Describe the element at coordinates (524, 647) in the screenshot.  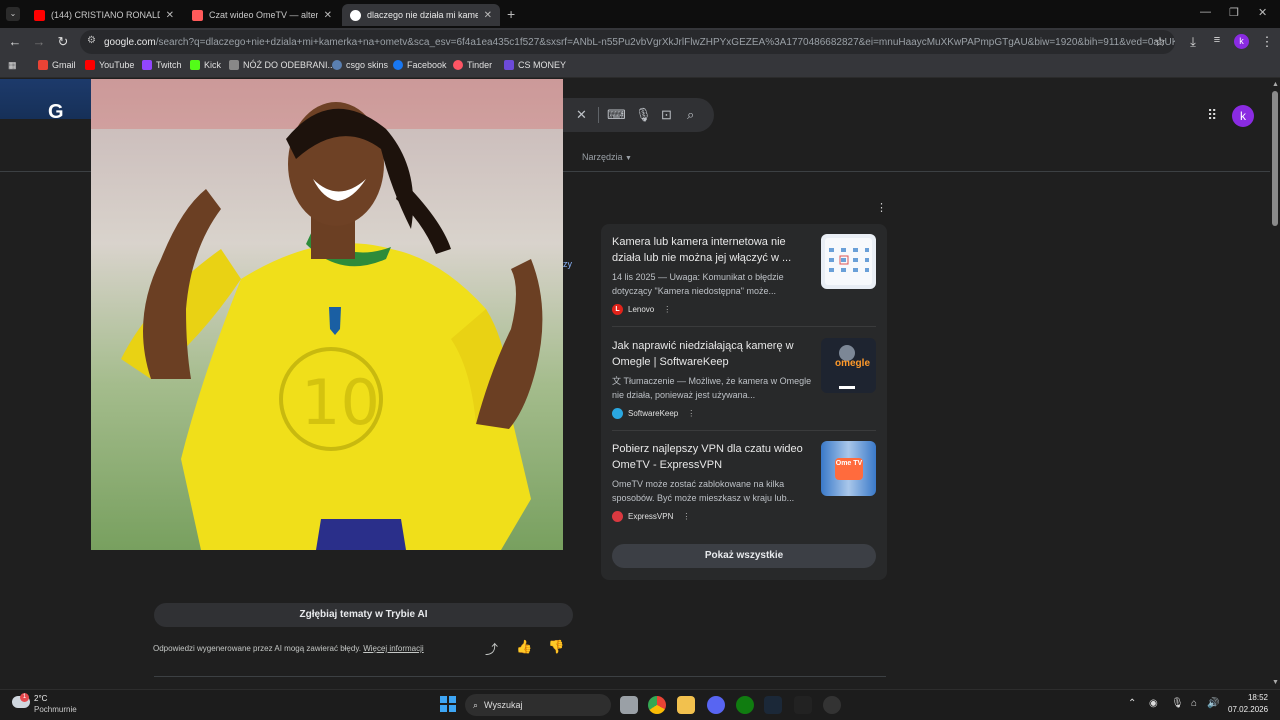
I see `thumbs-up-icon: 👍` at that location.